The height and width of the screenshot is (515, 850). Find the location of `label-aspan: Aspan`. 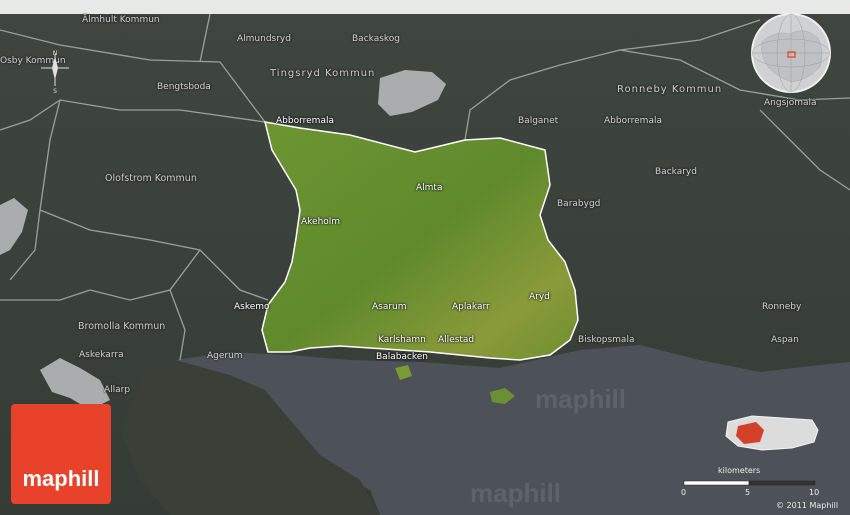

label-aspan: Aspan is located at coordinates (785, 340).